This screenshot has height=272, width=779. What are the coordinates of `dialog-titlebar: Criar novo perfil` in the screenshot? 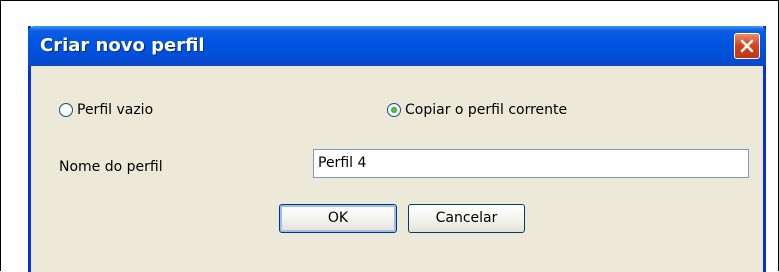 It's located at (397, 46).